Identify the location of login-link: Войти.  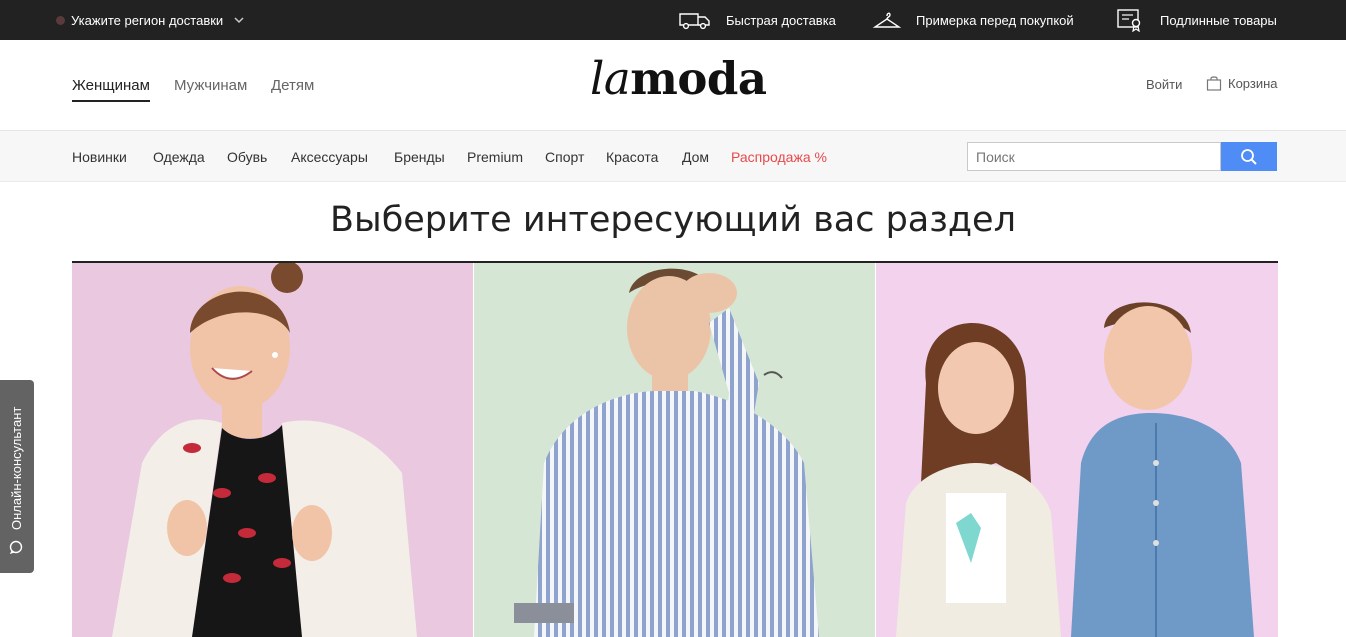
(1164, 84).